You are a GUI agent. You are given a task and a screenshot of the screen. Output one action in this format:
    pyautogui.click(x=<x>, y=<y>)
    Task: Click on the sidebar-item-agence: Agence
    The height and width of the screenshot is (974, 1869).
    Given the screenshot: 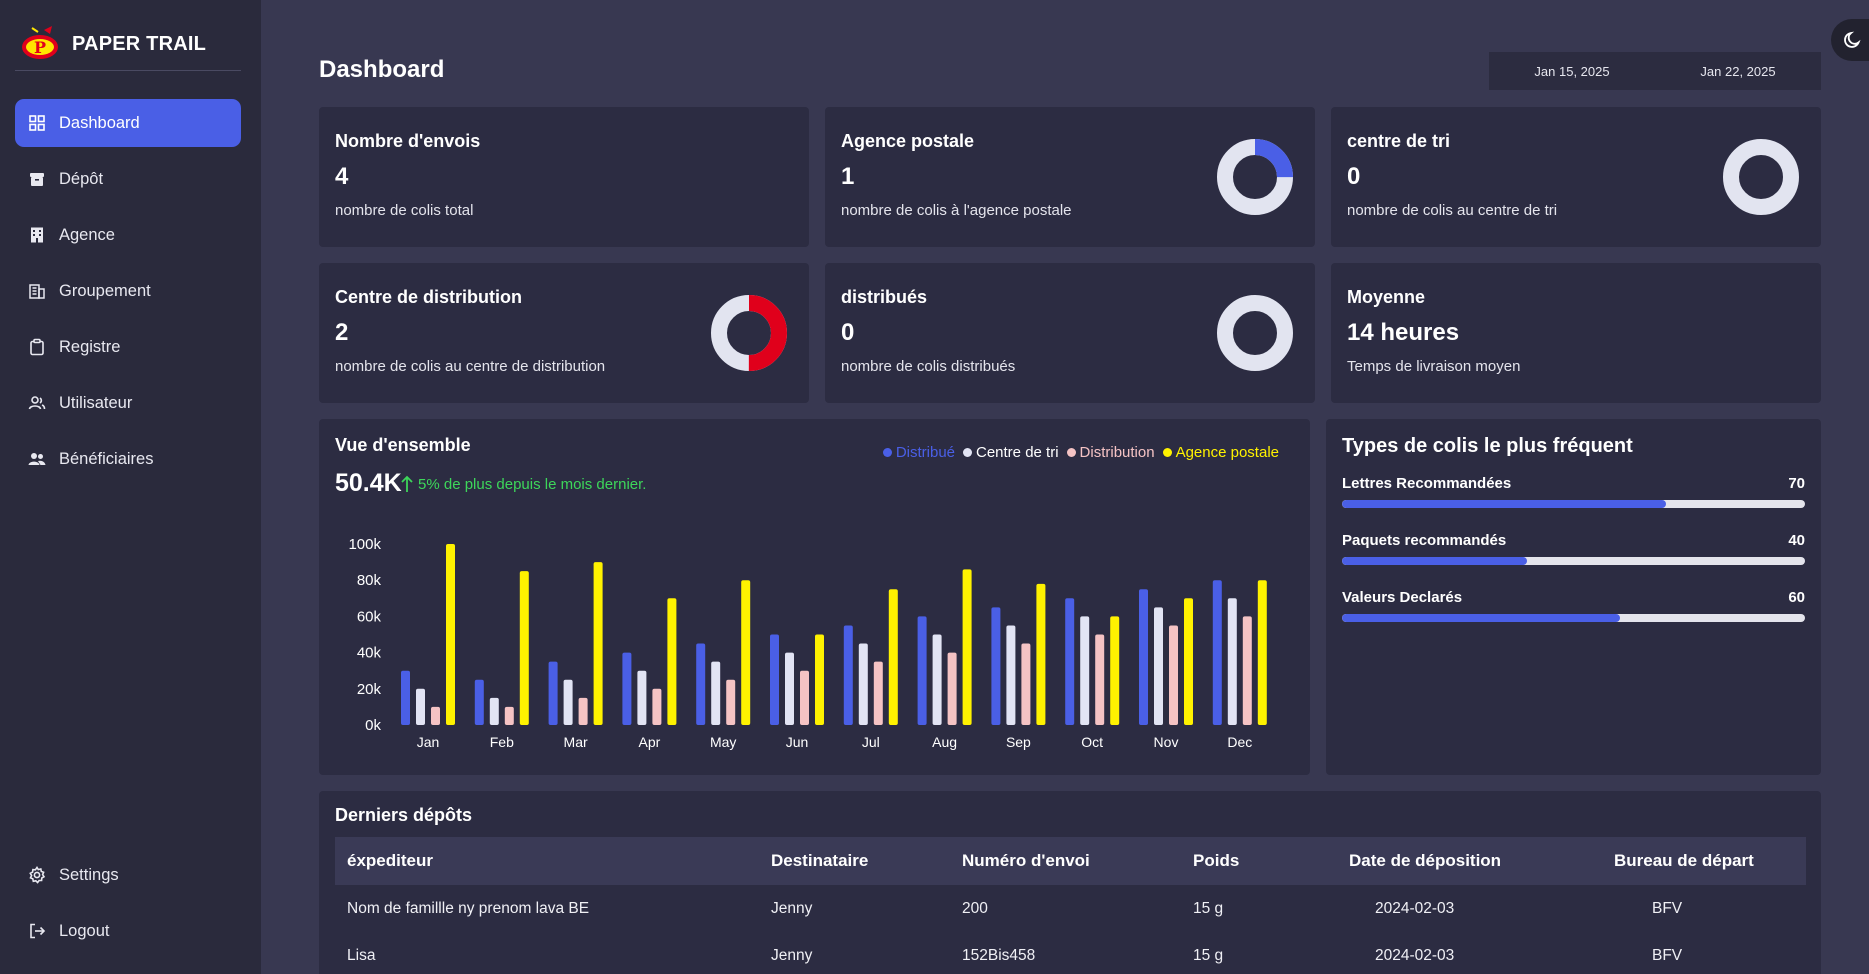 What is the action you would take?
    pyautogui.click(x=128, y=235)
    